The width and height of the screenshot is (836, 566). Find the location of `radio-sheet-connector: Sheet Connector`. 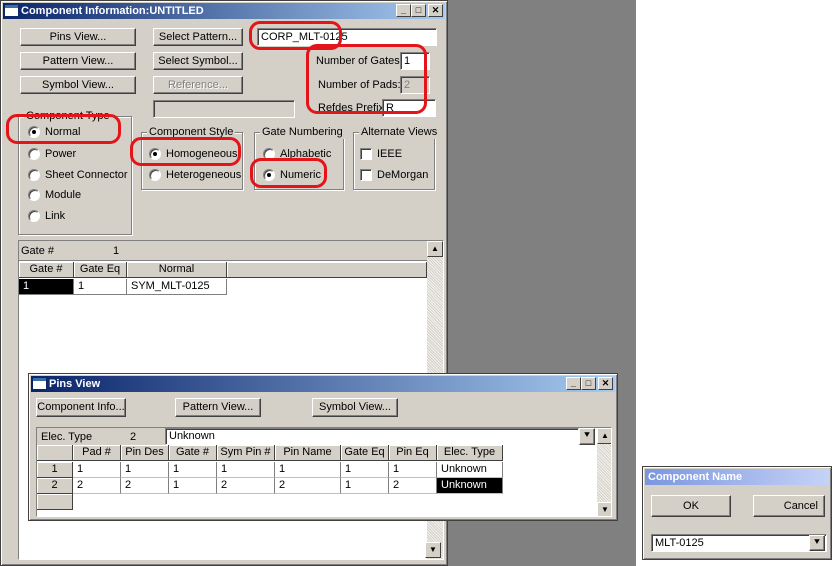

radio-sheet-connector: Sheet Connector is located at coordinates (78, 175).